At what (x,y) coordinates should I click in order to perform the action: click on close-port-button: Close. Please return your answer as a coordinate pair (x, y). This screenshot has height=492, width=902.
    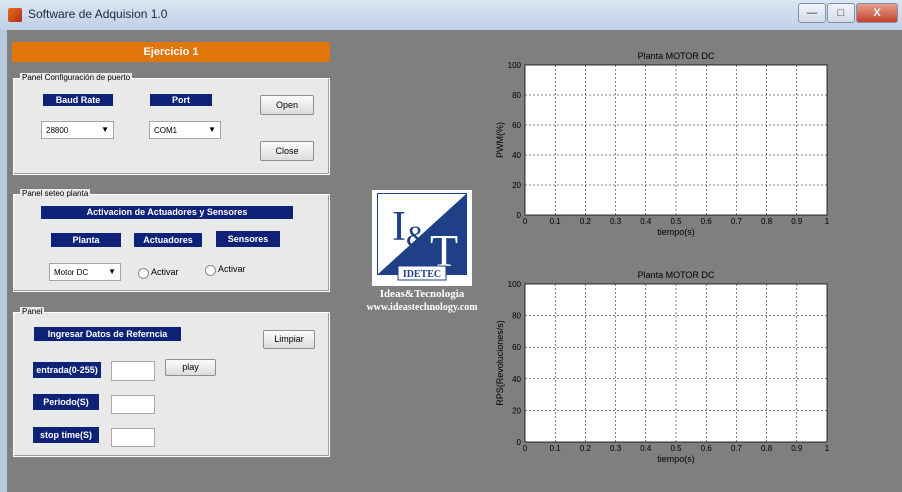
    Looking at the image, I should click on (287, 151).